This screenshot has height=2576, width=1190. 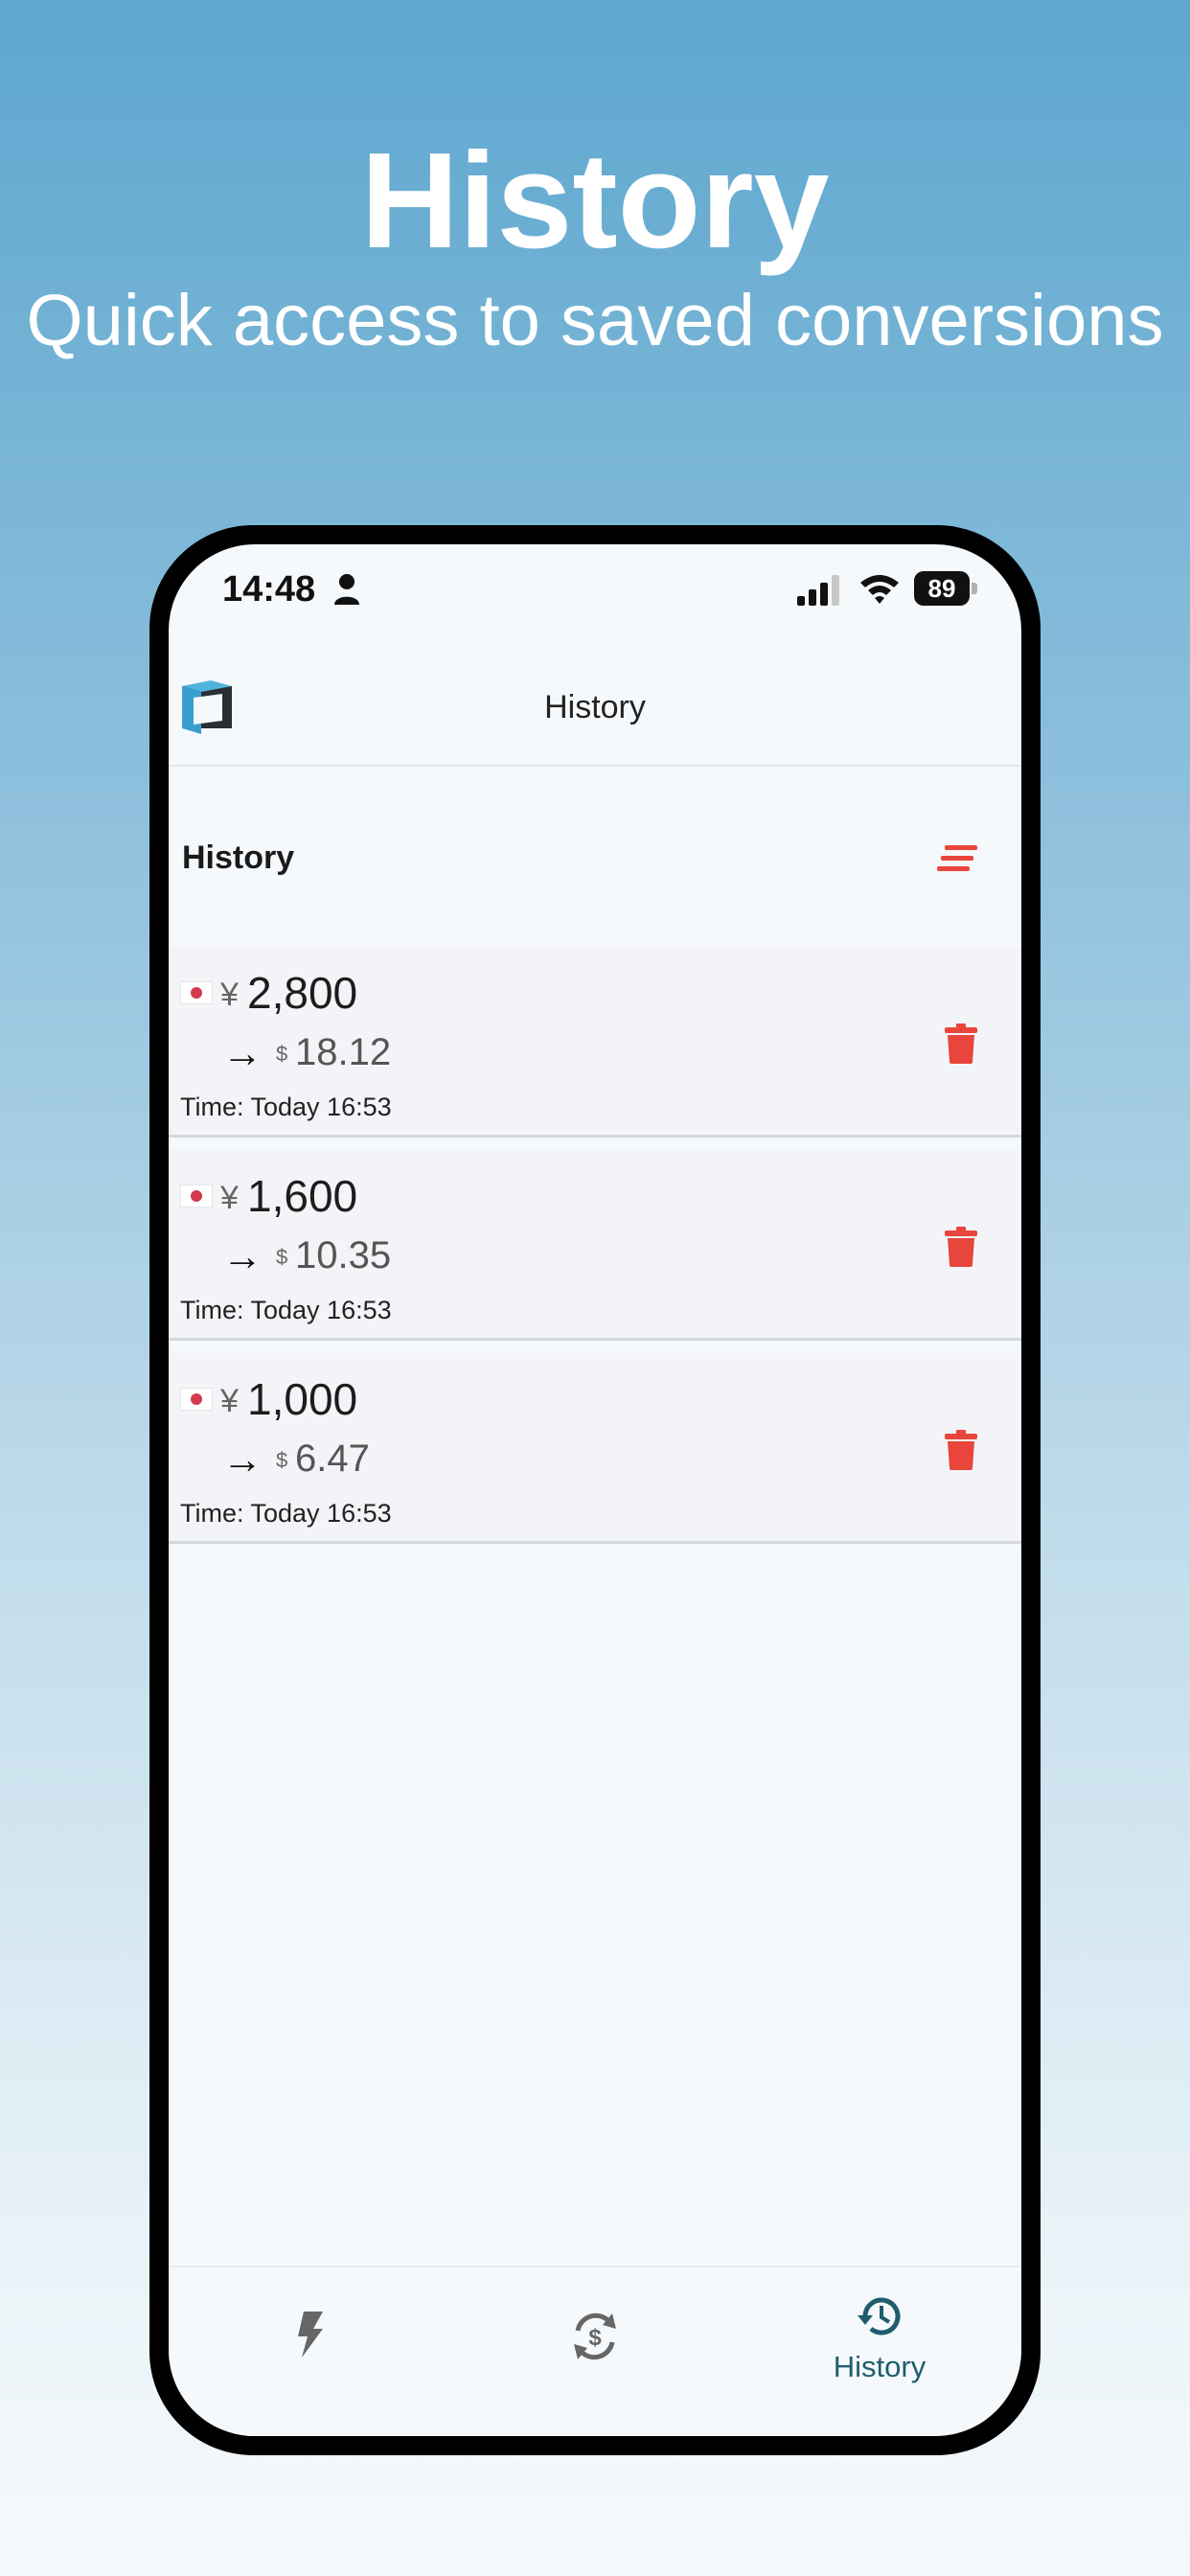 I want to click on hero-subtitle: Quick access to saved conversions, so click(x=595, y=320).